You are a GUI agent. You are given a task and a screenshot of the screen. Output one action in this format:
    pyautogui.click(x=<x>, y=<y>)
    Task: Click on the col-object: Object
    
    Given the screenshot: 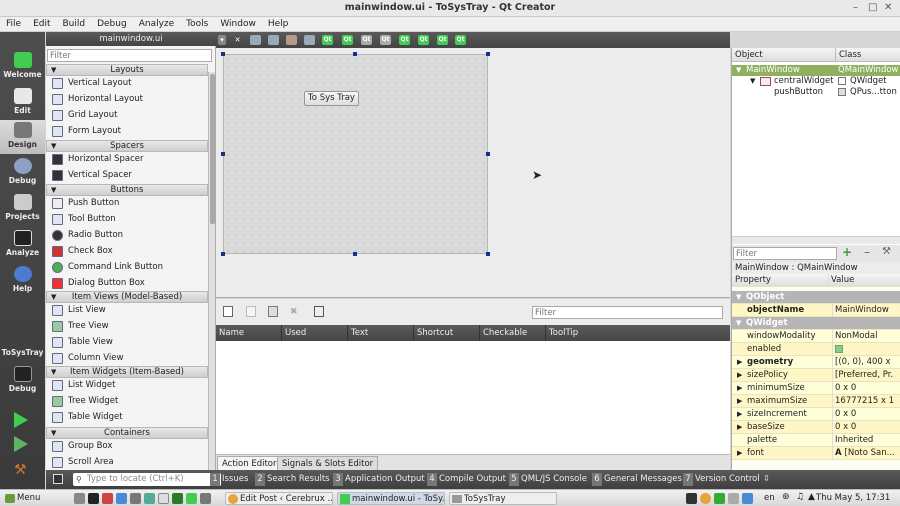 What is the action you would take?
    pyautogui.click(x=784, y=55)
    